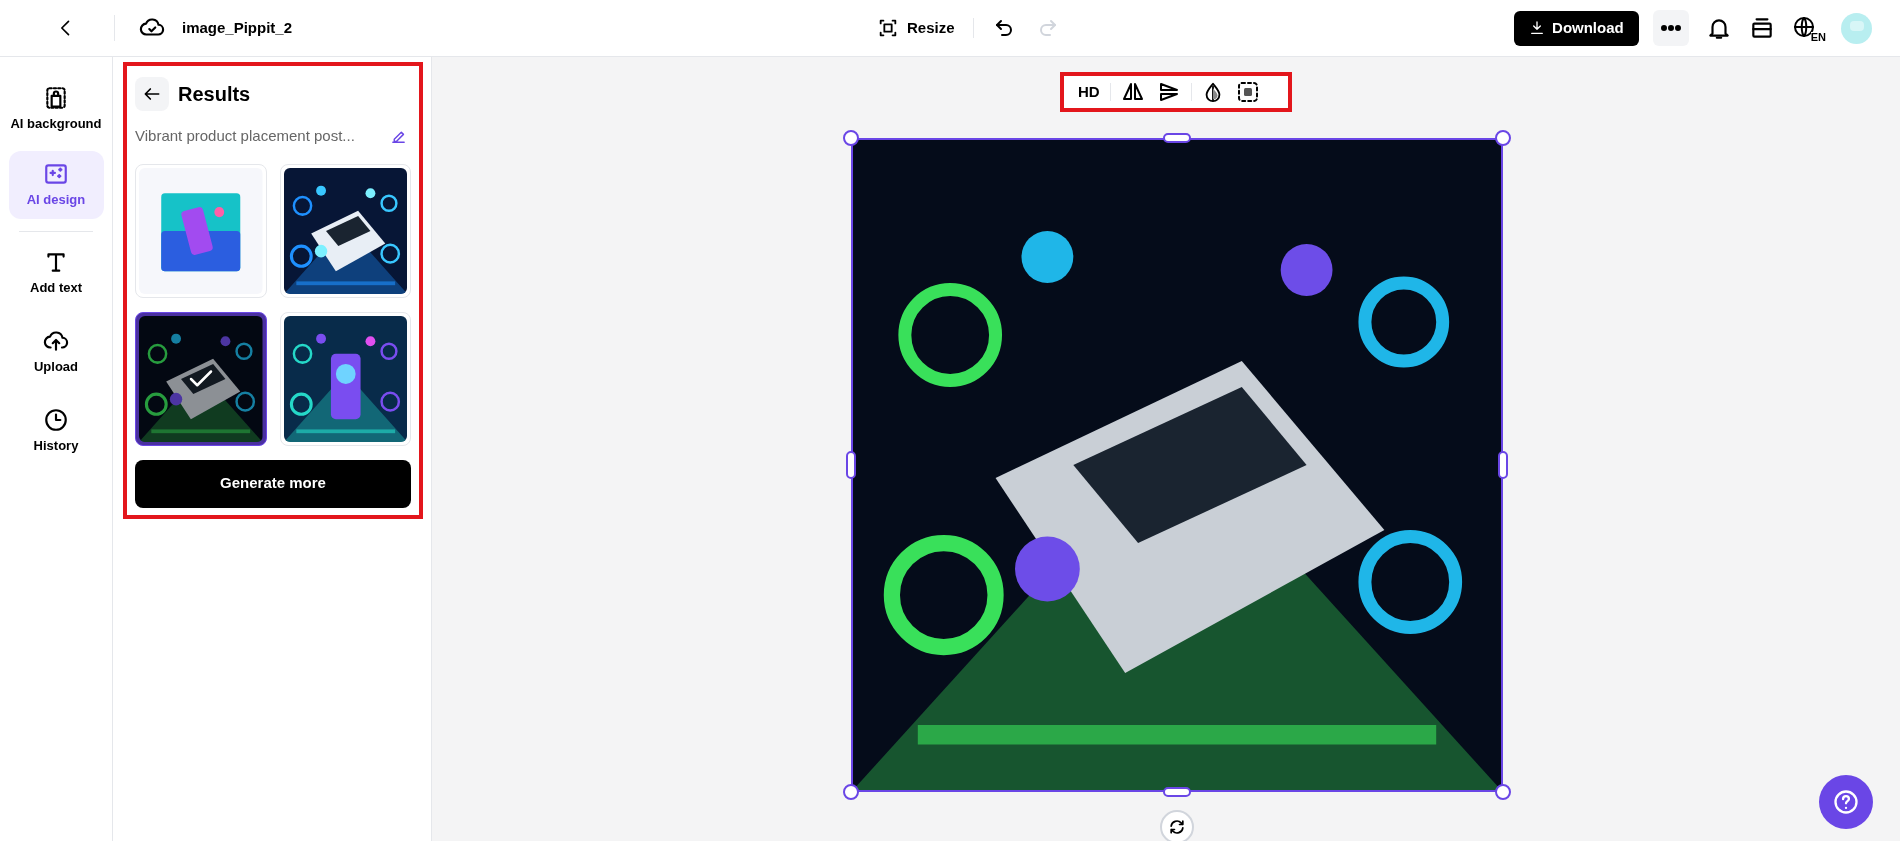  What do you see at coordinates (1089, 92) in the screenshot?
I see `hd-button: HD` at bounding box center [1089, 92].